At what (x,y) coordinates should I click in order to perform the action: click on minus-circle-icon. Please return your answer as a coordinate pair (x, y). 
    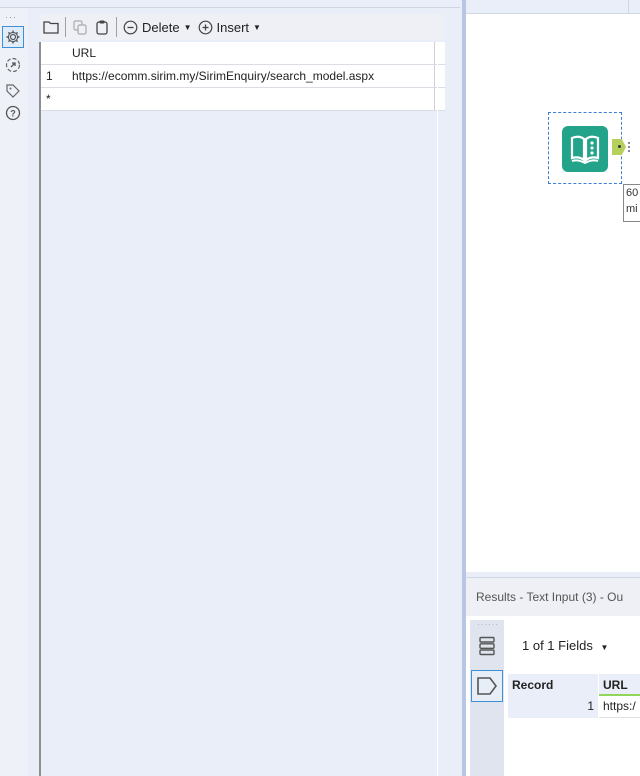
    Looking at the image, I should click on (130, 27).